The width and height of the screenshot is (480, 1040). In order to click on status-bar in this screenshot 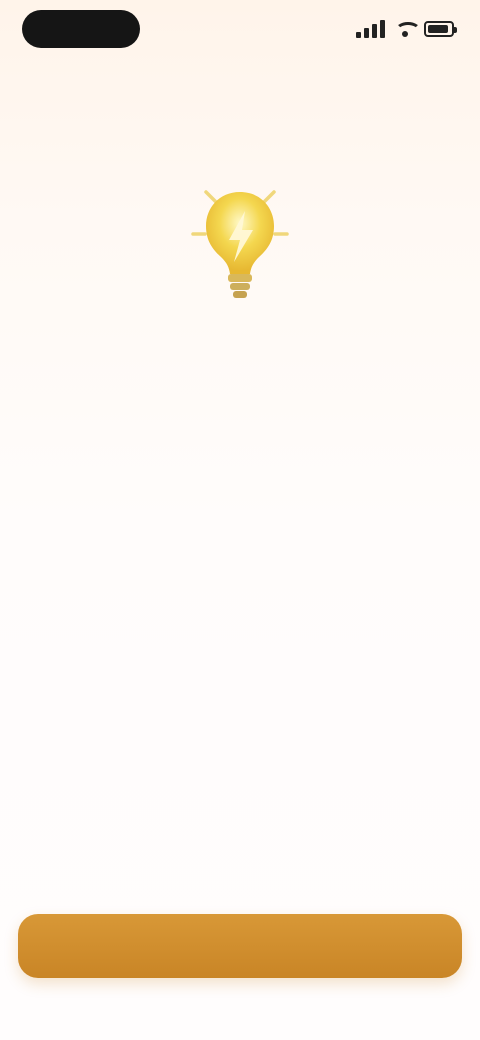, I will do `click(240, 29)`.